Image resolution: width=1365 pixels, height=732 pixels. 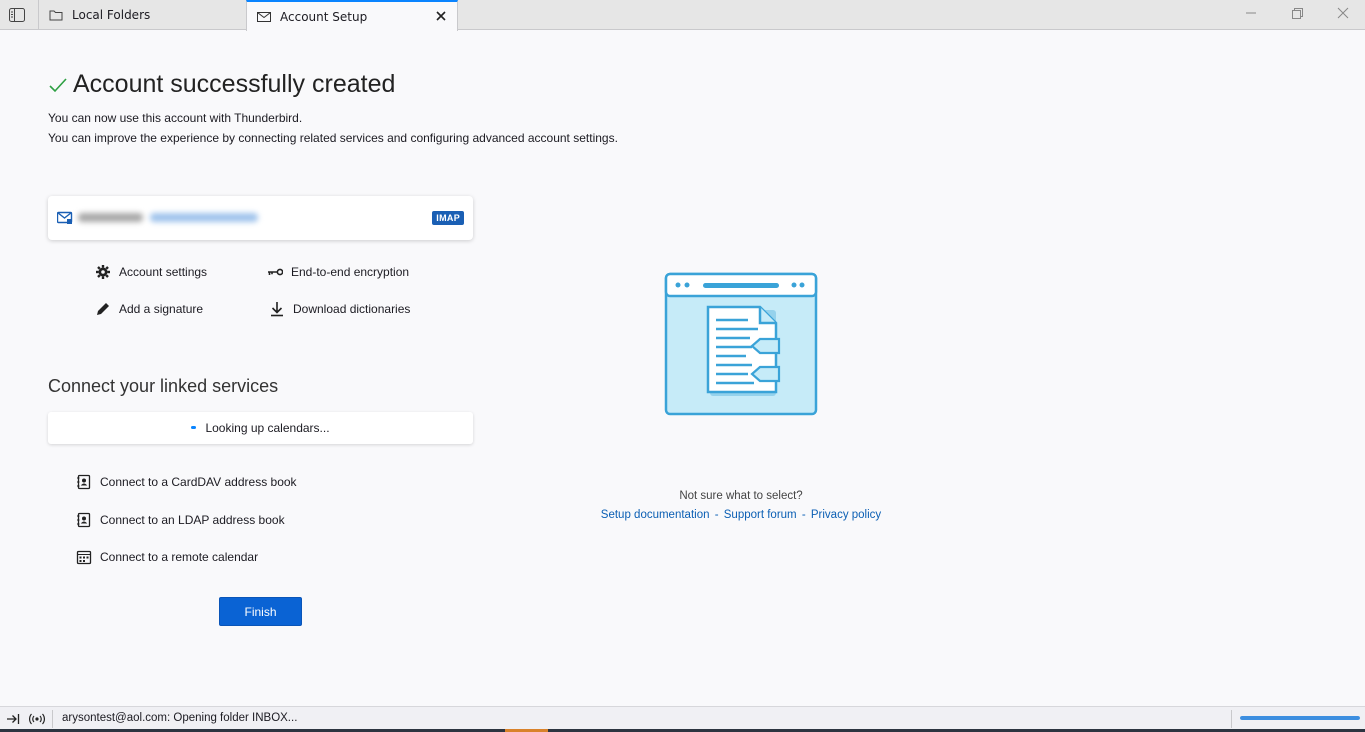 What do you see at coordinates (741, 344) in the screenshot?
I see `document-illustration-icon` at bounding box center [741, 344].